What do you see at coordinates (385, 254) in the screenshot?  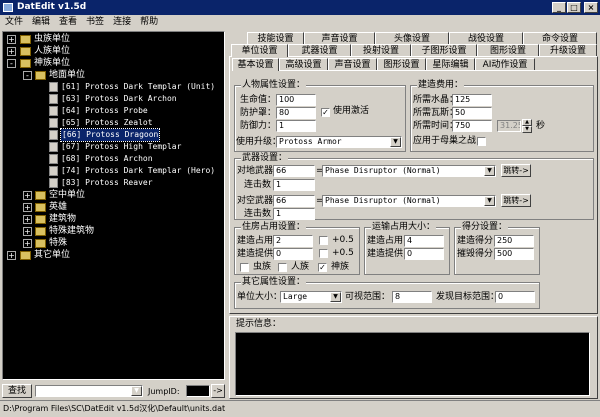 I see `transport-provided-label: 建造提供` at bounding box center [385, 254].